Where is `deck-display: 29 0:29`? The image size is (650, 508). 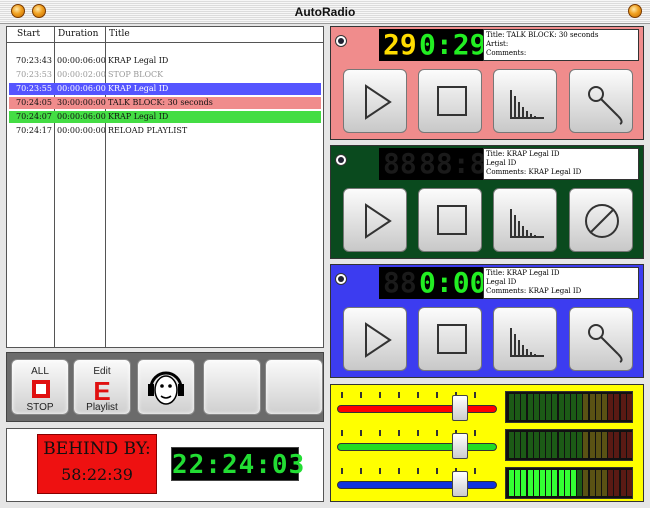
deck-display: 29 0:29 is located at coordinates (433, 44).